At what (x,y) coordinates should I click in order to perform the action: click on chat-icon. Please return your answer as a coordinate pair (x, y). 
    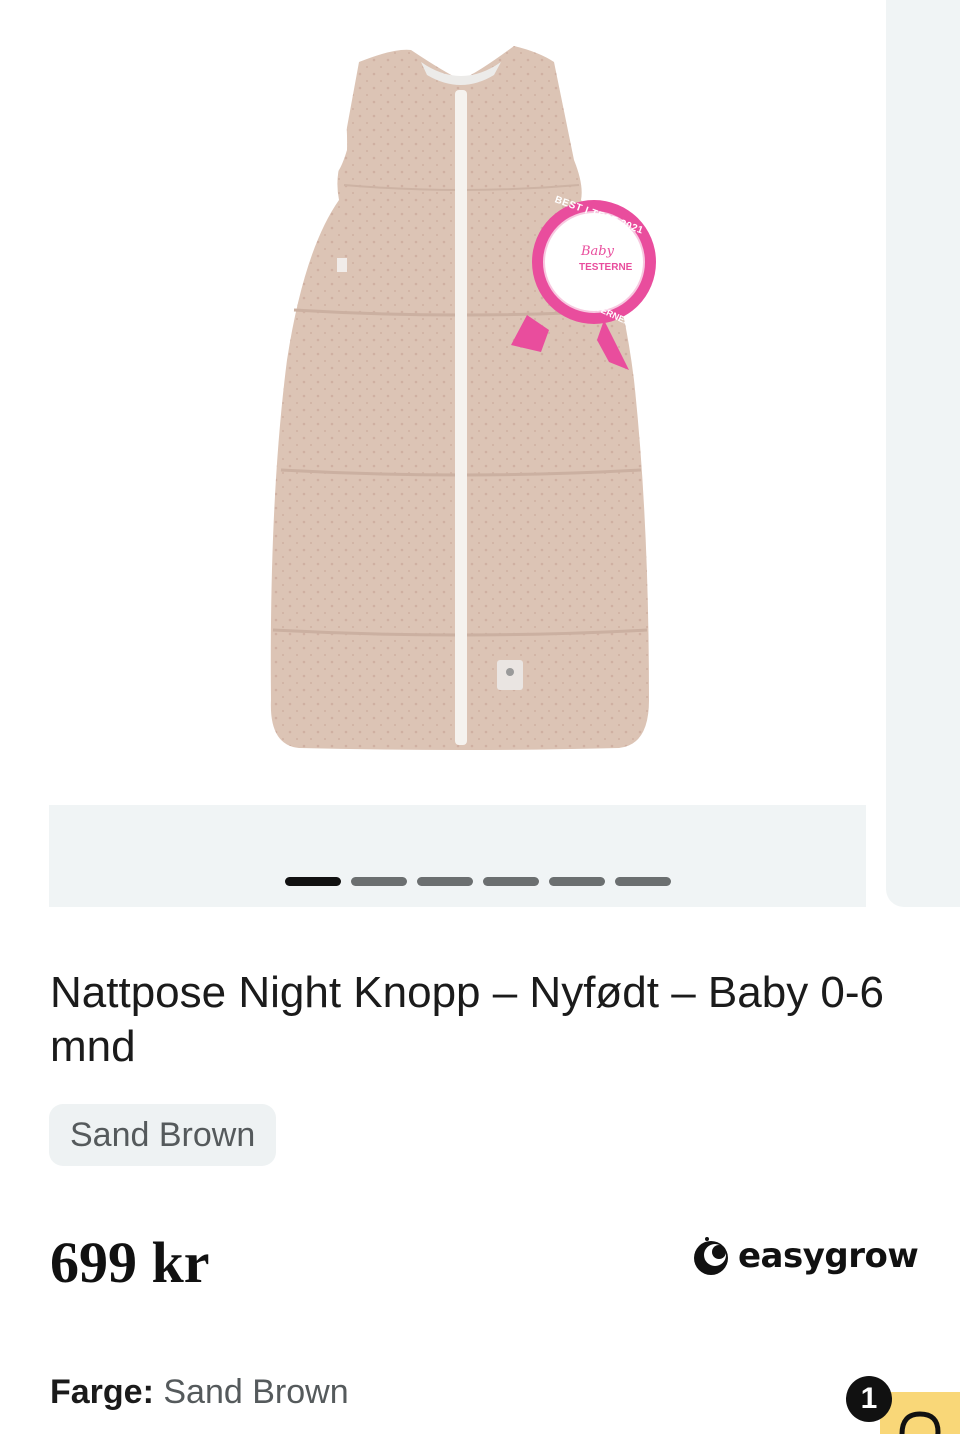
    Looking at the image, I should click on (920, 1422).